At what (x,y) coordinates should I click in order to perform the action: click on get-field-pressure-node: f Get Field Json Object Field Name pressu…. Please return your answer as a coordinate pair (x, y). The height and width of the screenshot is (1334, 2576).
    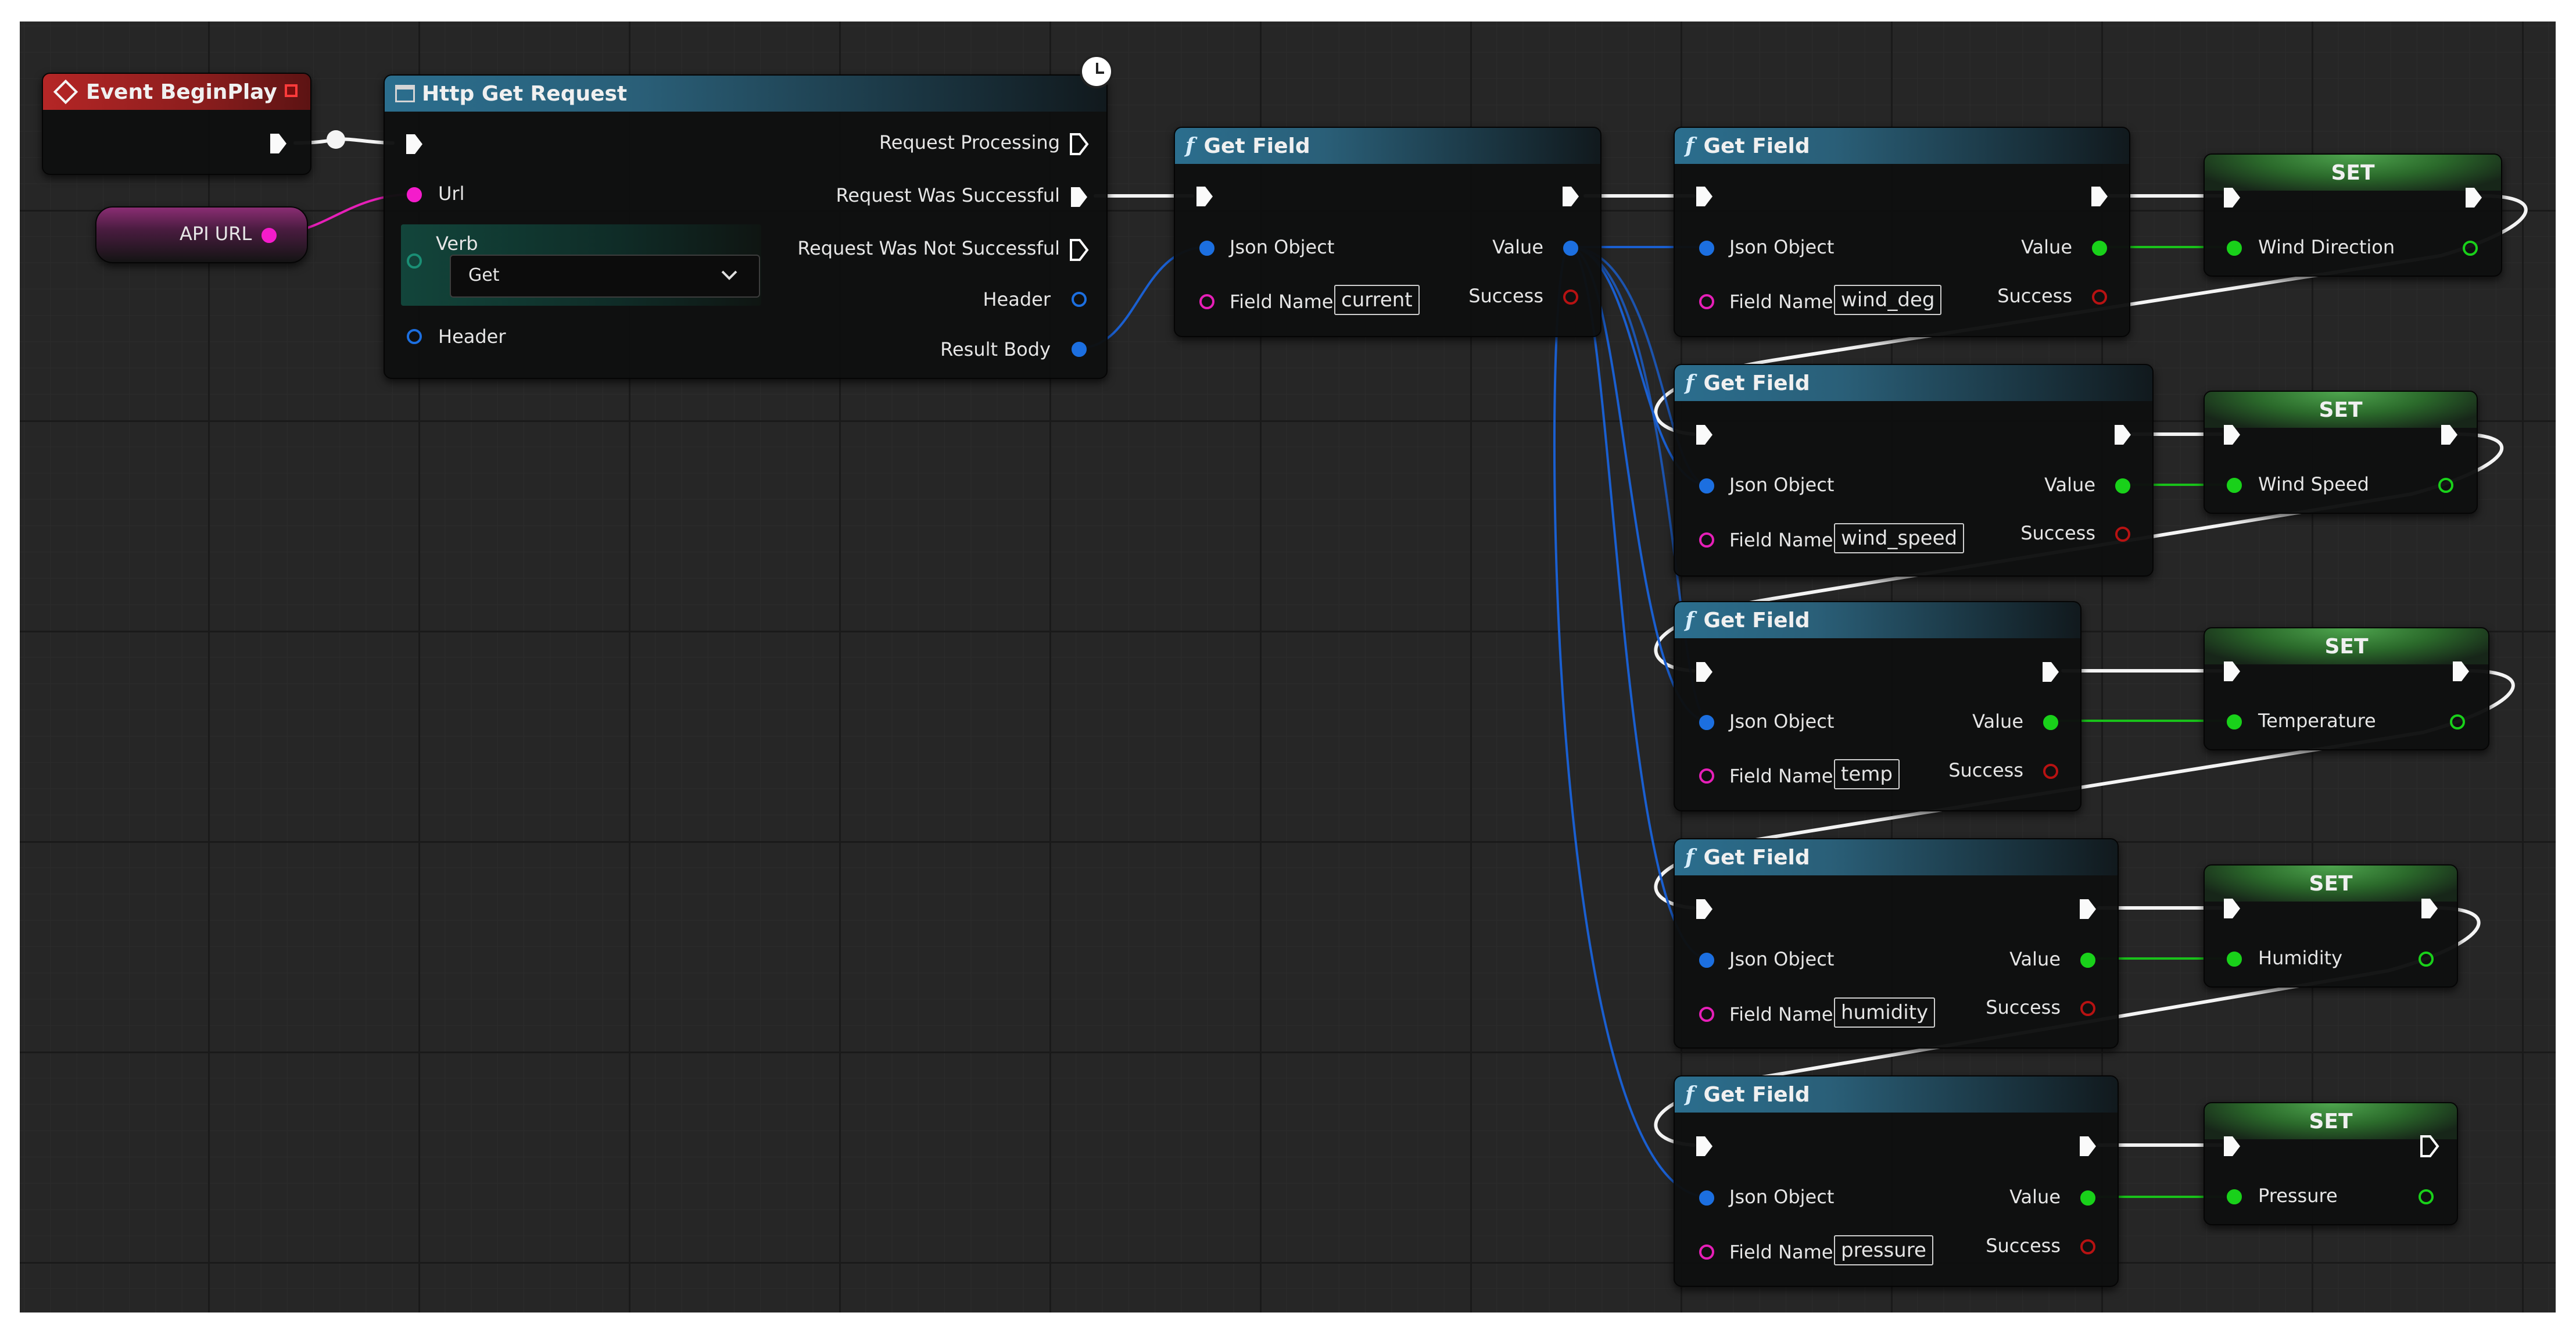
    Looking at the image, I should click on (1896, 1181).